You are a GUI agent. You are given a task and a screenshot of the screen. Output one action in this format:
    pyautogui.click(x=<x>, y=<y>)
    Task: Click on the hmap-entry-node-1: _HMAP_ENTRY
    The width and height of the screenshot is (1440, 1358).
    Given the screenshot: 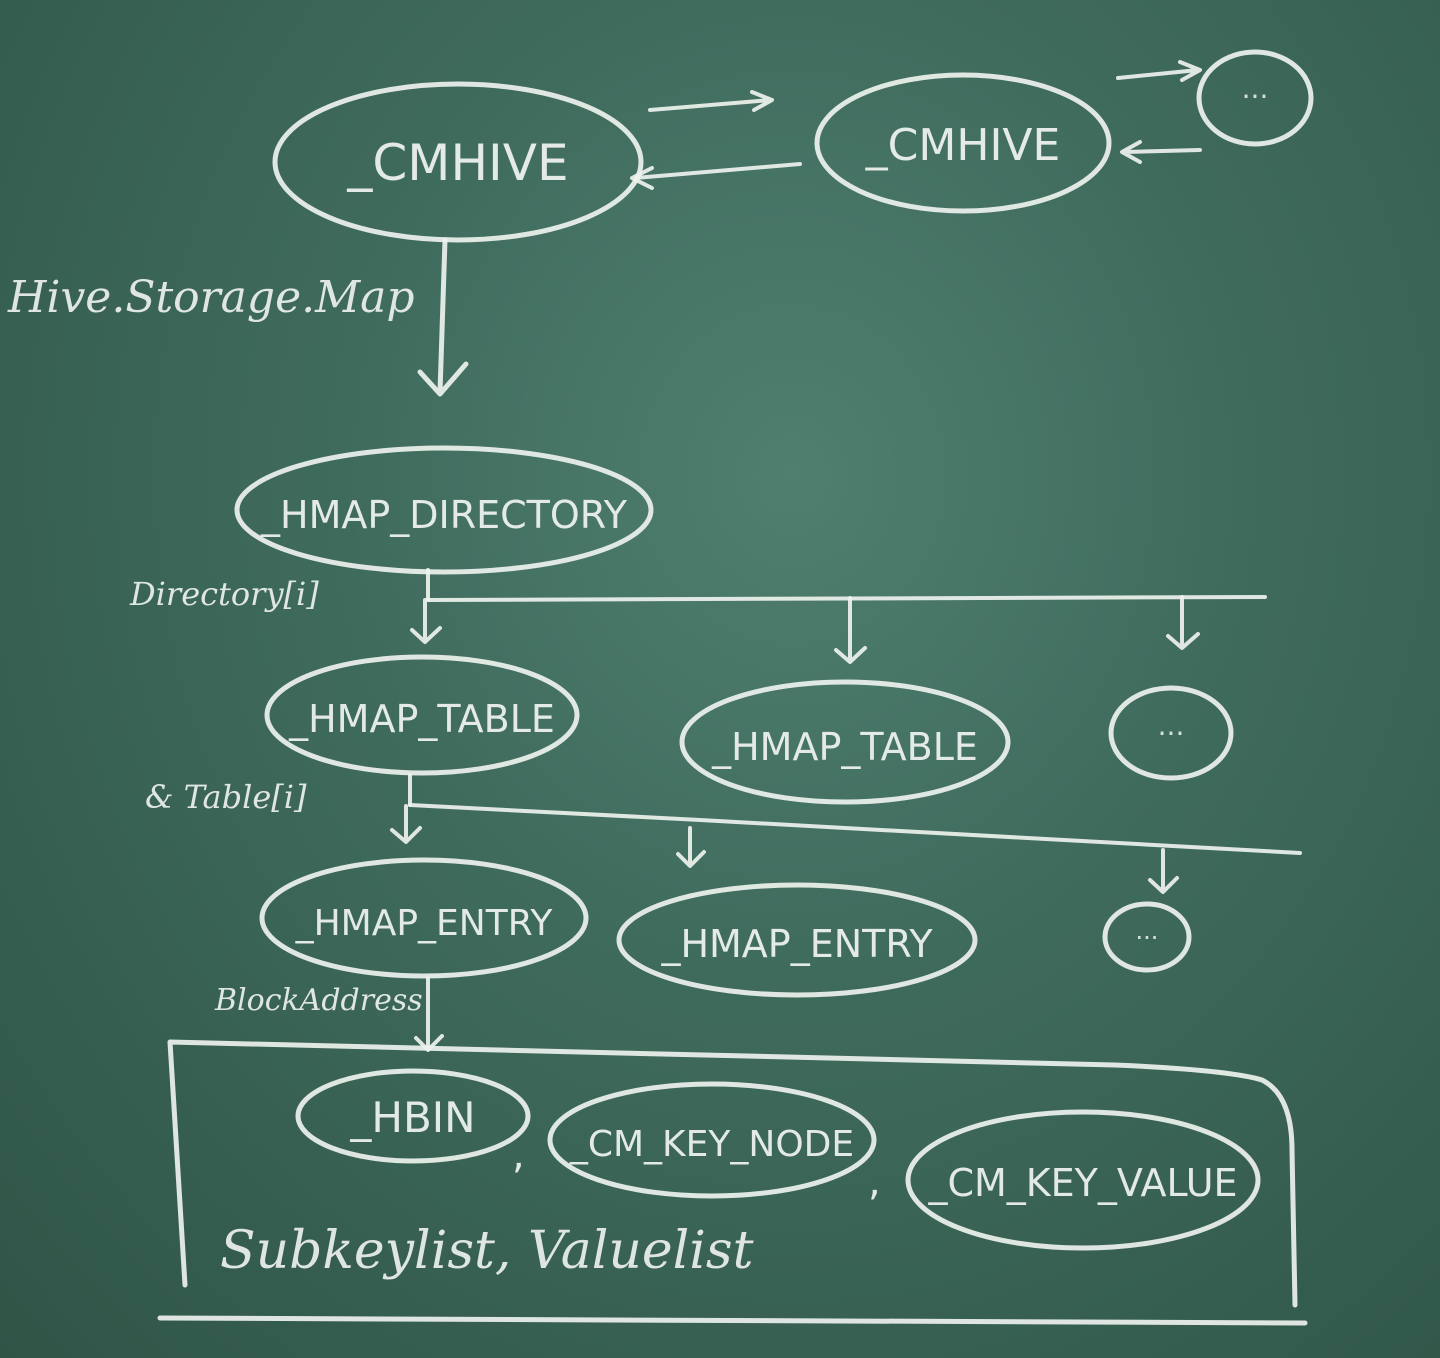 What is the action you would take?
    pyautogui.click(x=424, y=918)
    